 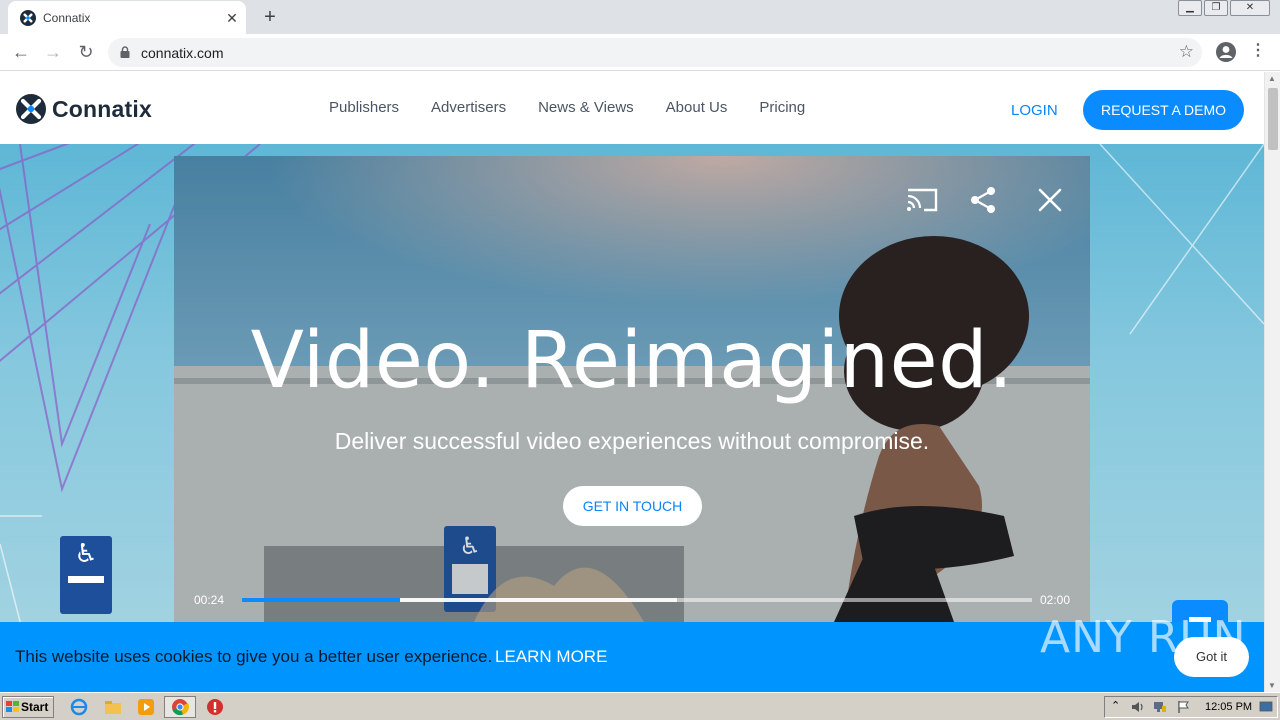 What do you see at coordinates (640, 17) in the screenshot?
I see `tab-strip: Connatix ✕ + ▁ ❐ ✕` at bounding box center [640, 17].